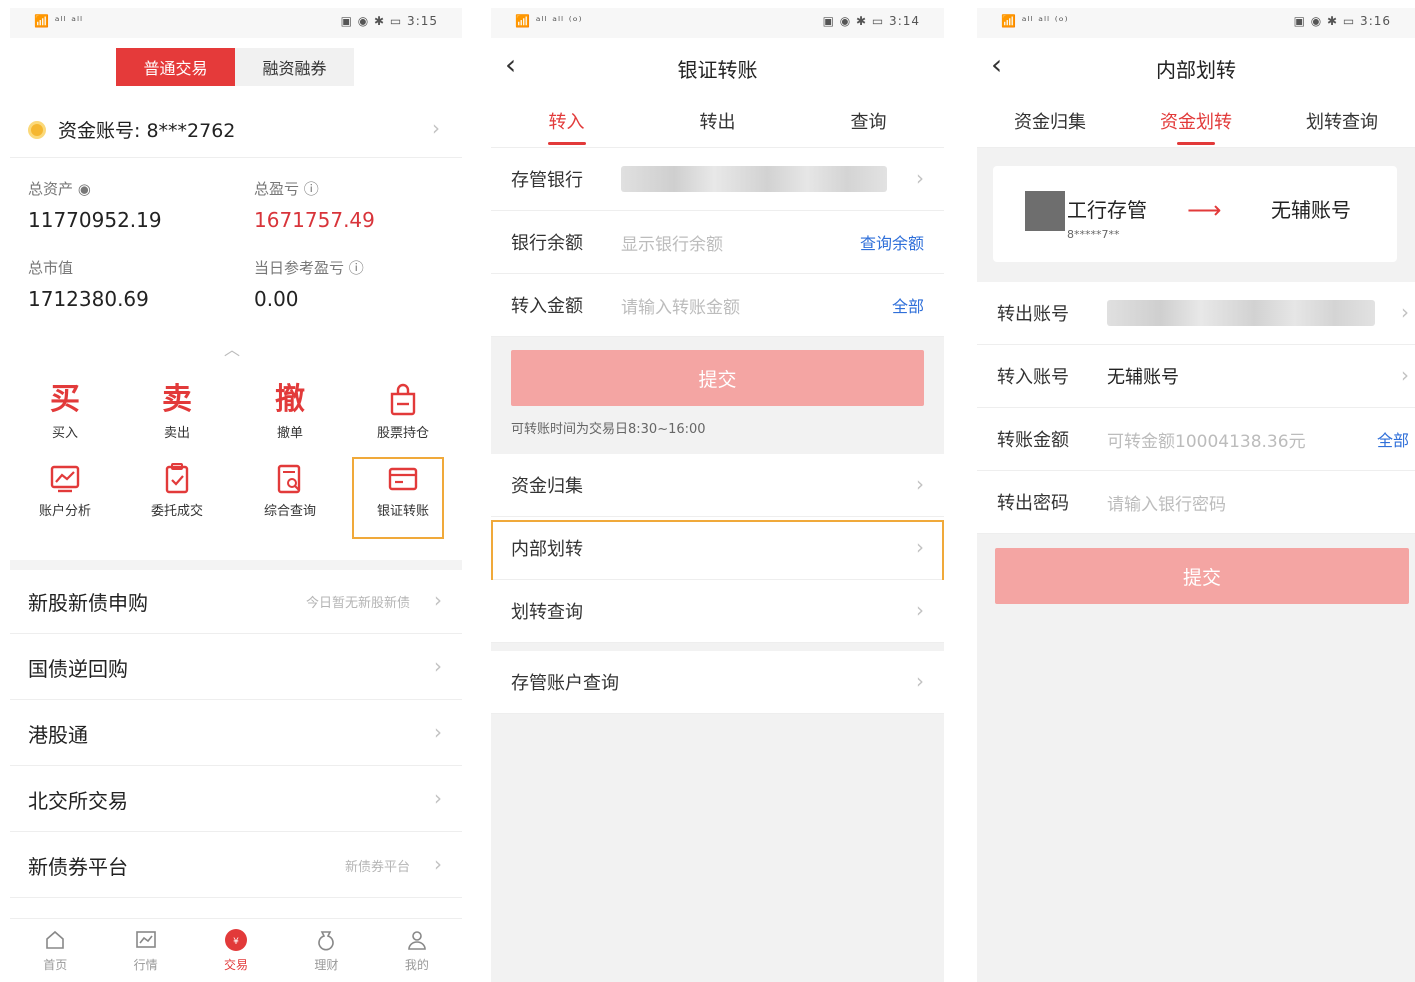  What do you see at coordinates (236, 800) in the screenshot?
I see `bse-trade-row: 北交所交易 ›` at bounding box center [236, 800].